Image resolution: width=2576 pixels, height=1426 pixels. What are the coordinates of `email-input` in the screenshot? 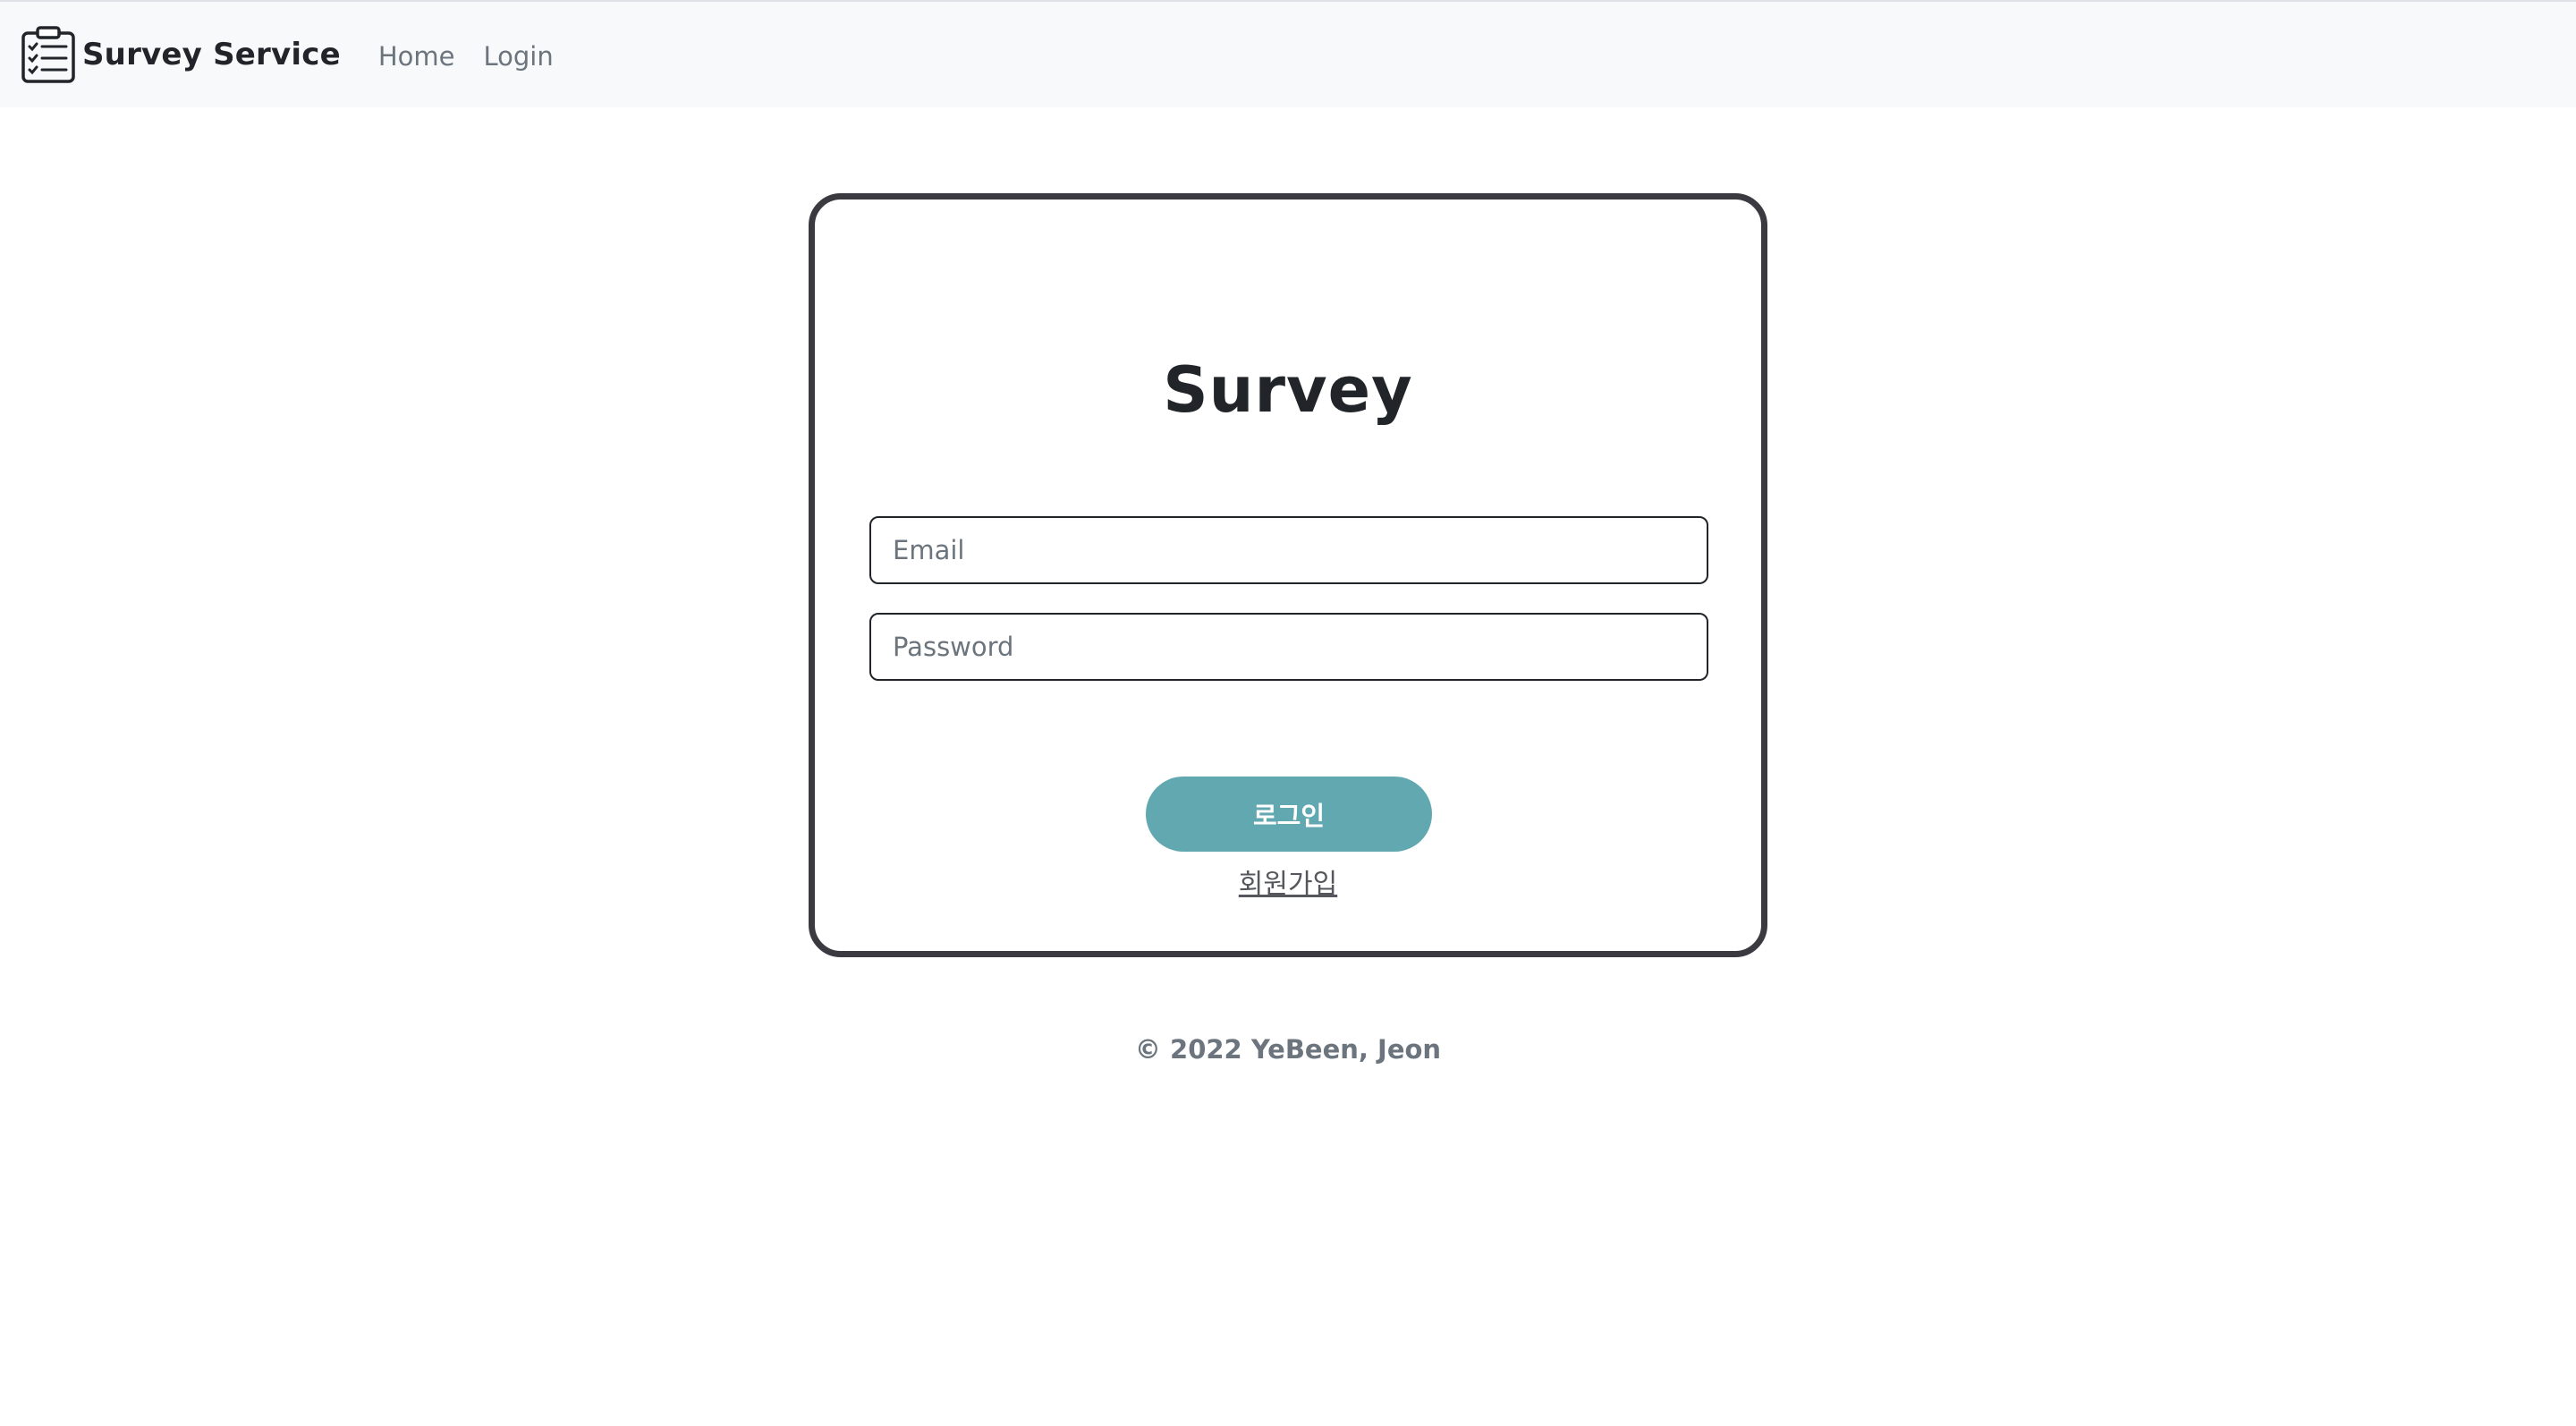 It's located at (1288, 550).